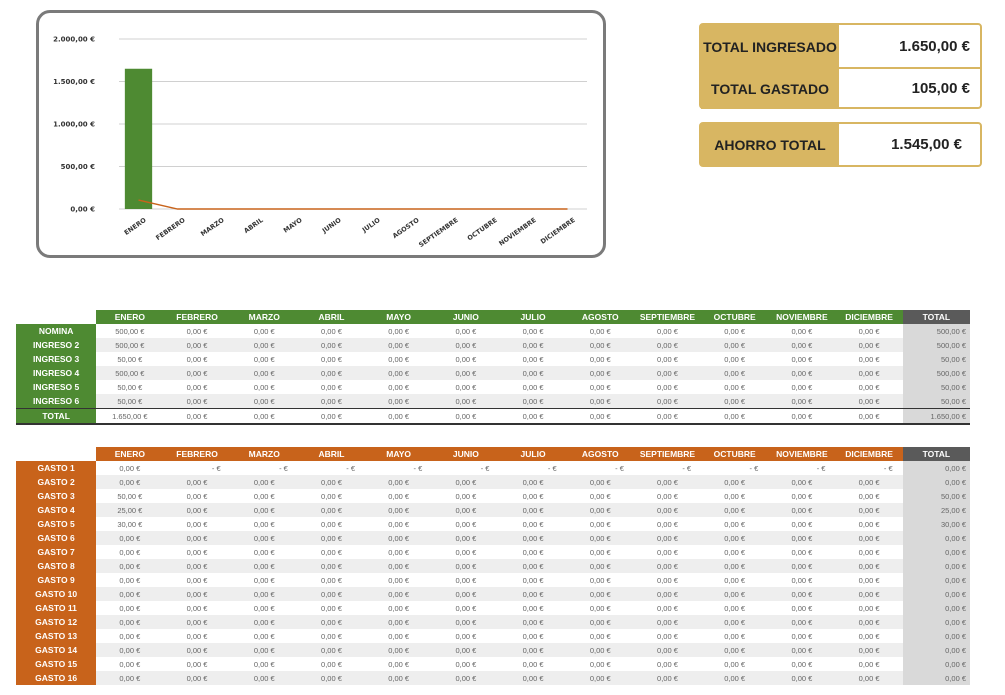 Image resolution: width=1005 pixels, height=695 pixels. I want to click on x-tick-label: MARZO, so click(212, 227).